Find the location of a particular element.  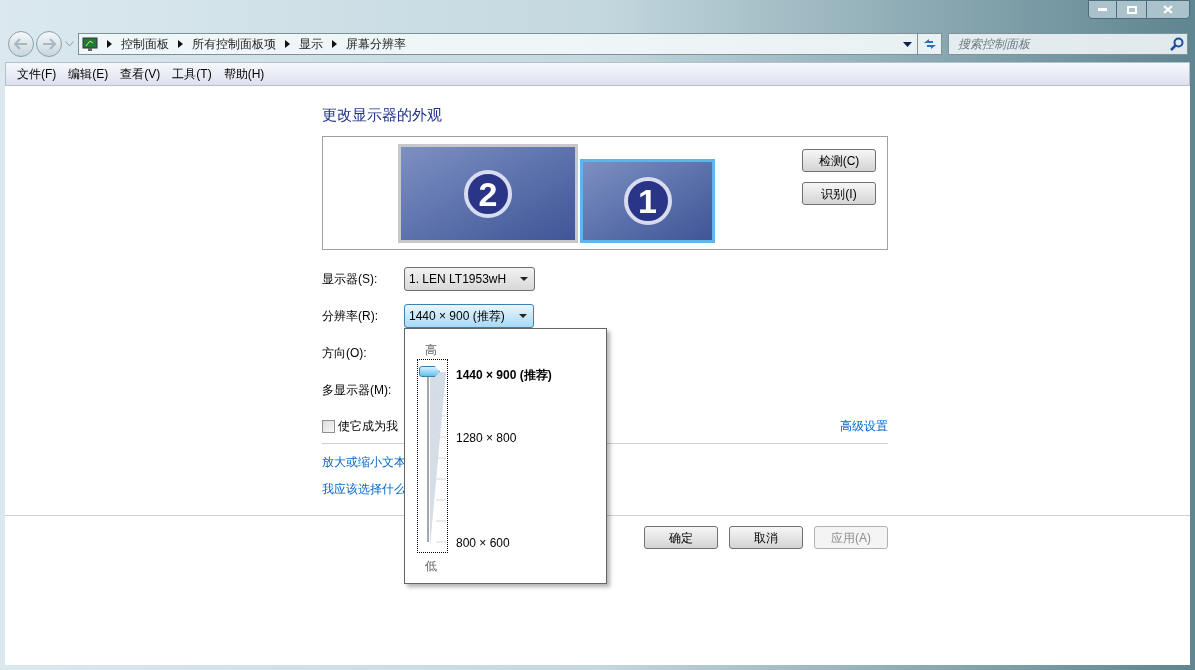

high-label: 高 is located at coordinates (431, 350).